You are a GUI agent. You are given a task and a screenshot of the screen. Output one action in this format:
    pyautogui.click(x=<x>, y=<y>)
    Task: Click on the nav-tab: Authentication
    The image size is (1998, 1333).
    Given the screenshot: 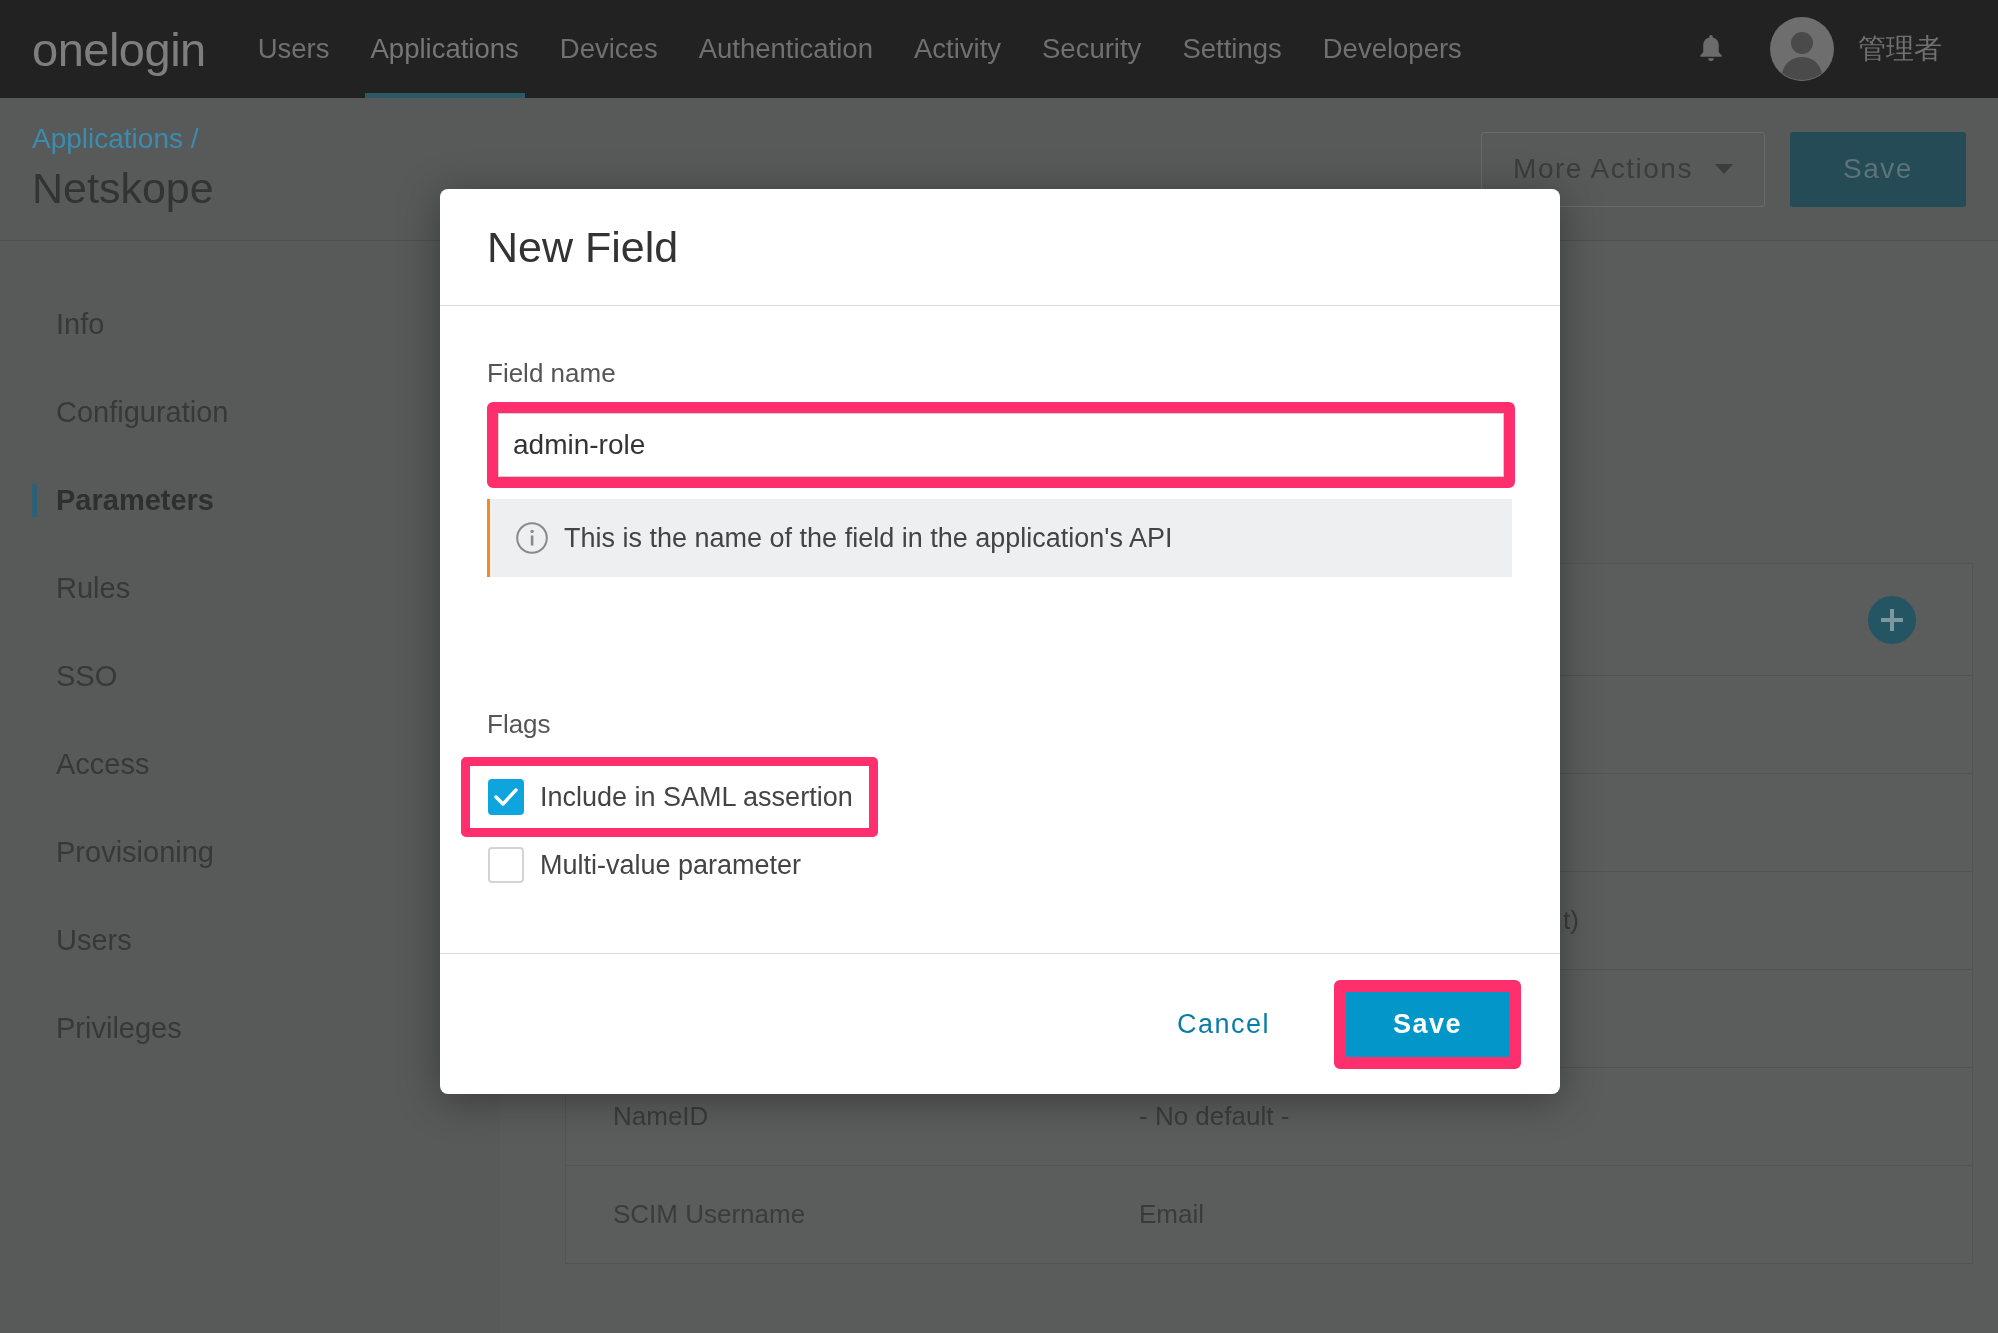 What is the action you would take?
    pyautogui.click(x=785, y=49)
    